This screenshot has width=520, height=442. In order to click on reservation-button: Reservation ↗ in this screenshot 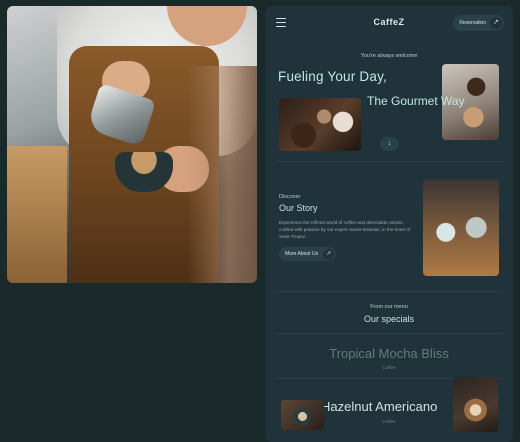, I will do `click(478, 23)`.